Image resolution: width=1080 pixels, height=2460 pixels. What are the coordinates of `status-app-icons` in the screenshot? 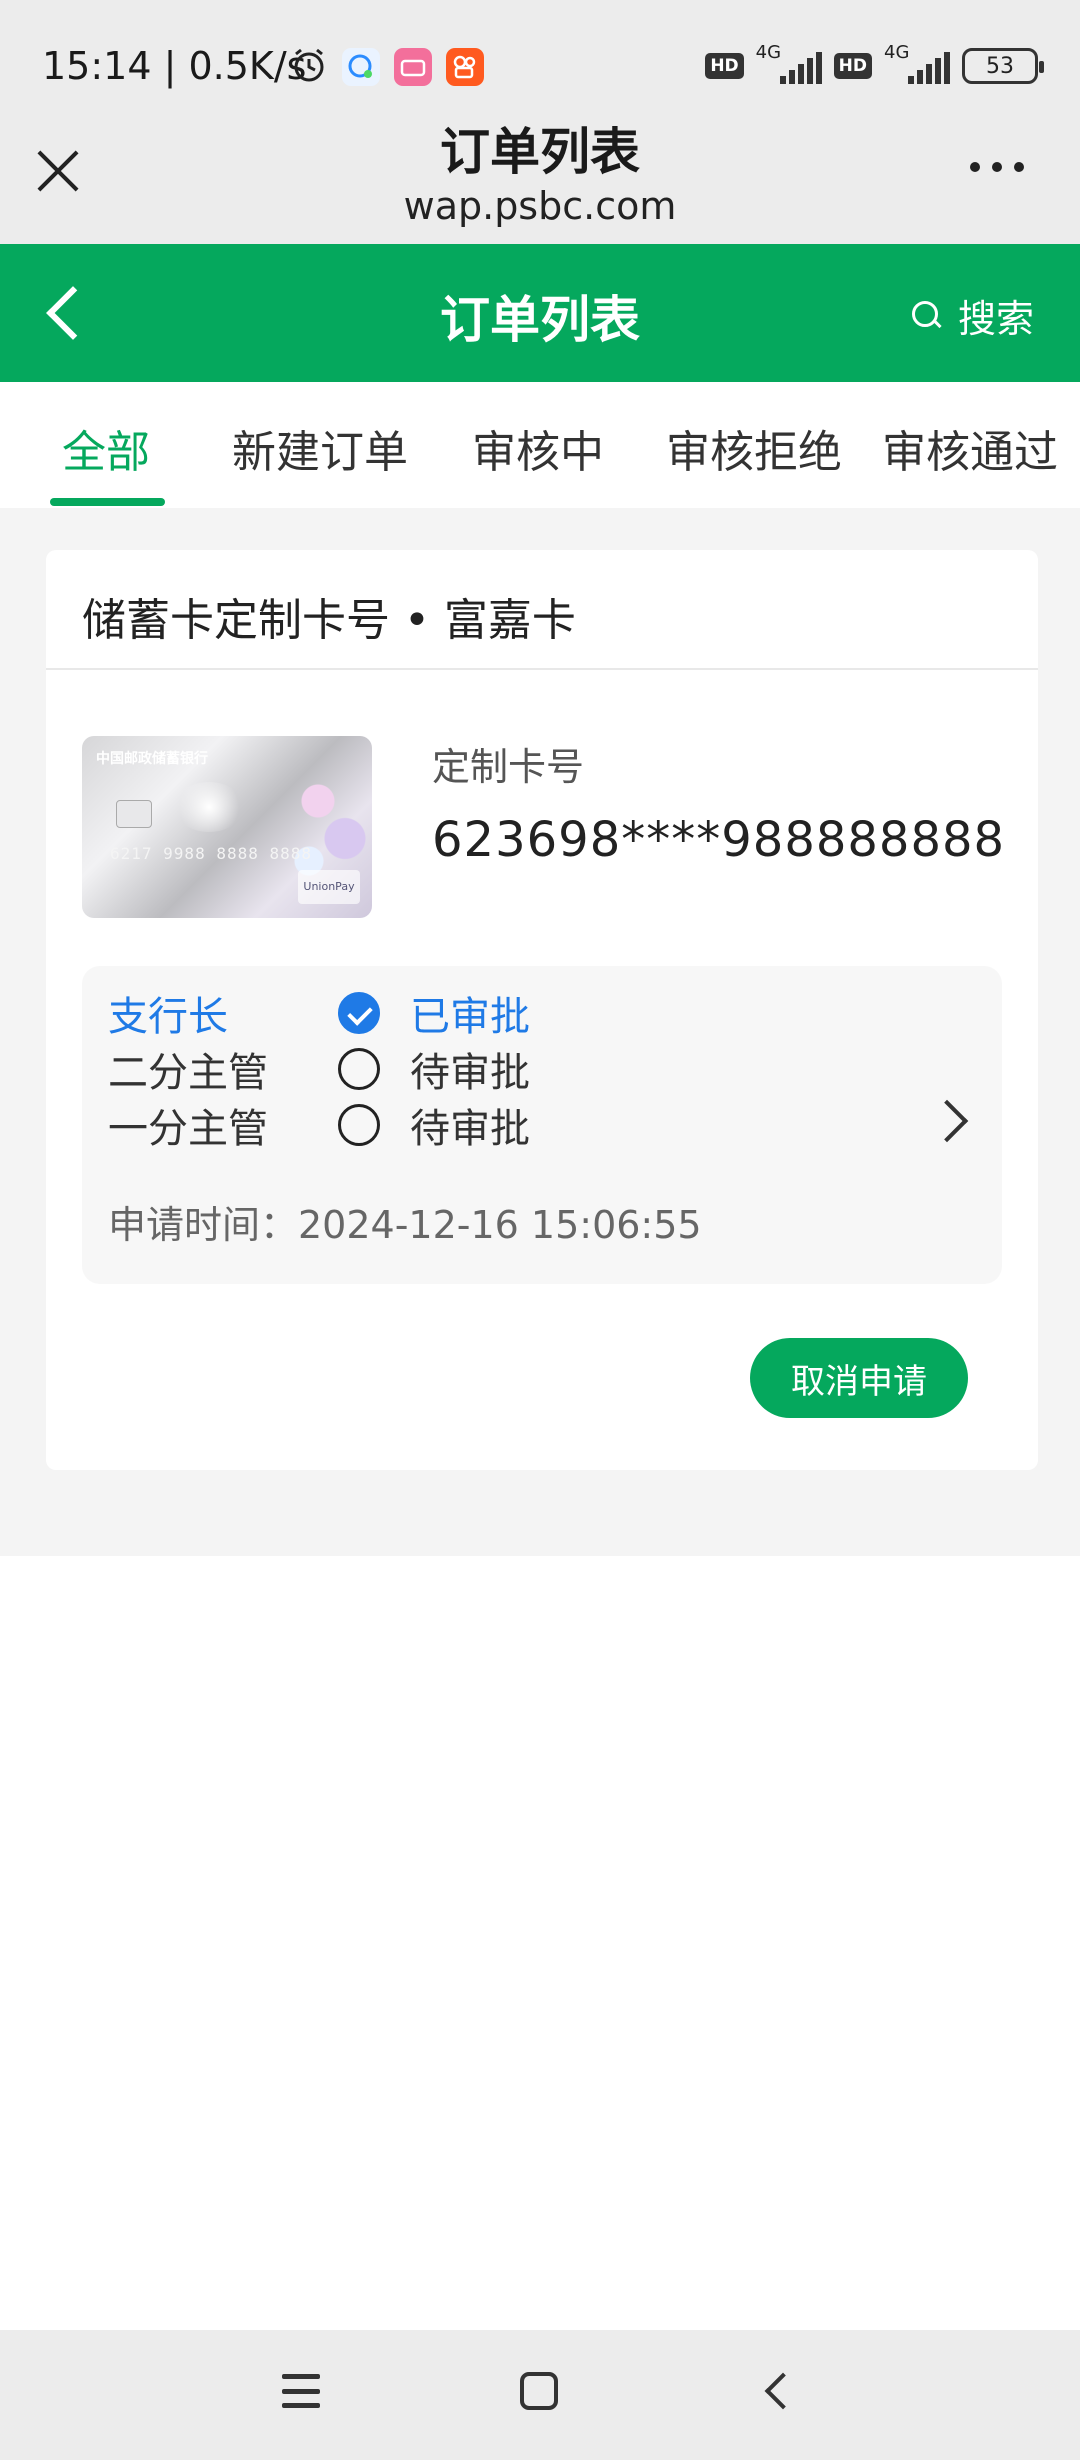 It's located at (387, 67).